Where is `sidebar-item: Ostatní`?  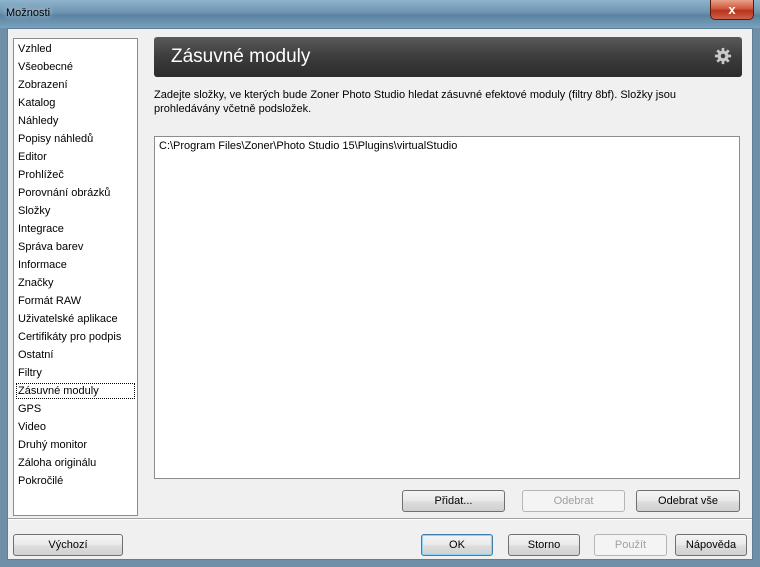 sidebar-item: Ostatní is located at coordinates (35, 355).